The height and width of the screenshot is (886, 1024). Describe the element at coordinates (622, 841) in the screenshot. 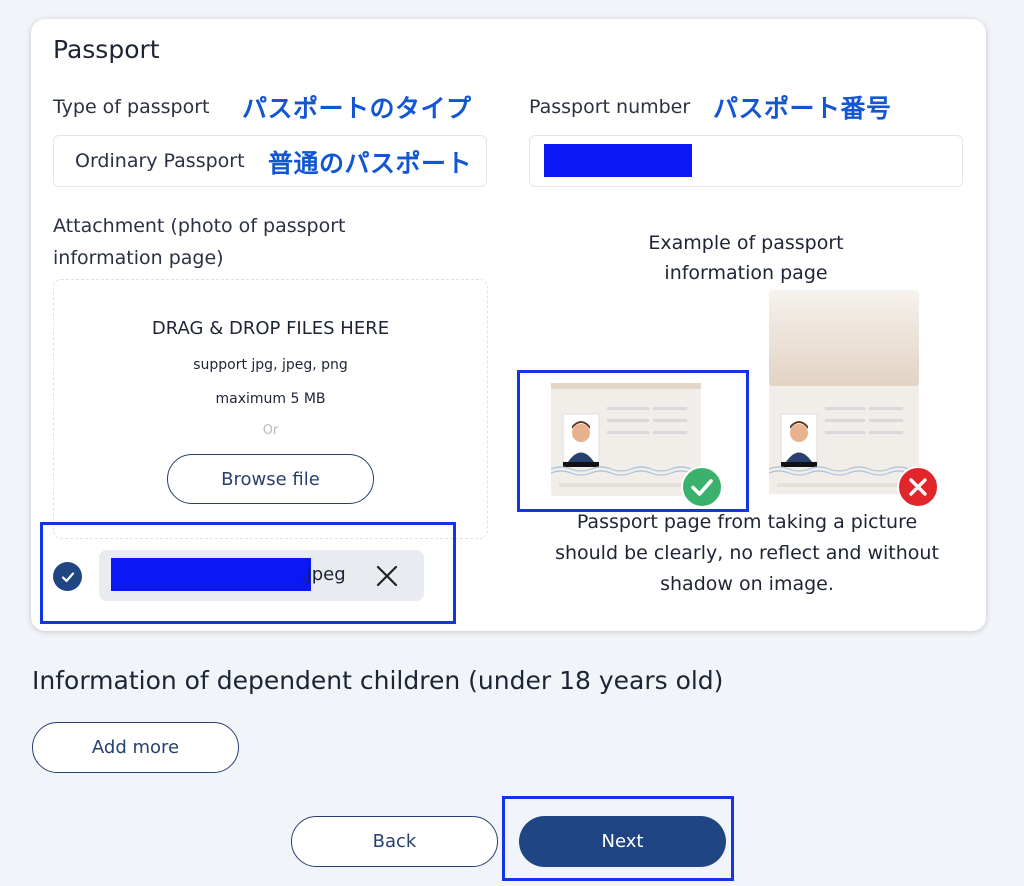

I see `next-button: Next` at that location.